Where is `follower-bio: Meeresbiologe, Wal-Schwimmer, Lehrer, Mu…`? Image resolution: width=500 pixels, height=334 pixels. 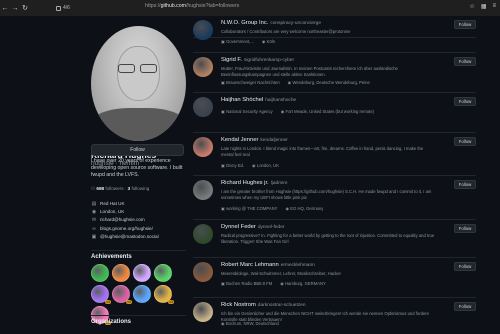 follower-bio: Meeresbiologe, Wal-Schwimmer, Lehrer, Mu… is located at coordinates (281, 273).